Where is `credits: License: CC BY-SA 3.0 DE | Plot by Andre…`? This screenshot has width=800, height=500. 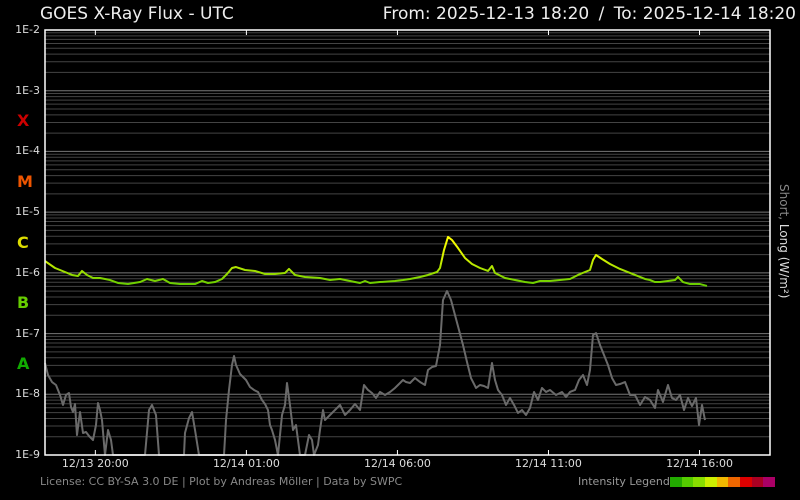 credits: License: CC BY-SA 3.0 DE | Plot by Andre… is located at coordinates (221, 481).